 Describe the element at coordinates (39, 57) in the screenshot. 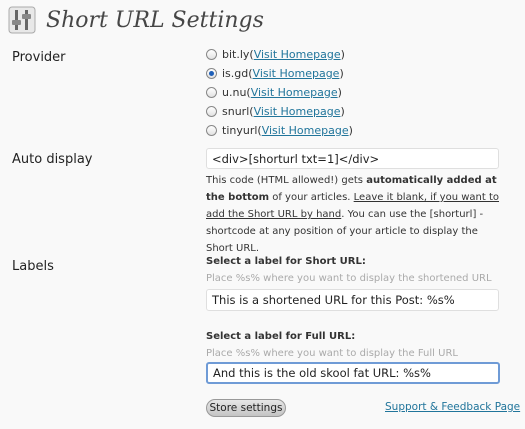

I see `provider-label: Provider` at that location.